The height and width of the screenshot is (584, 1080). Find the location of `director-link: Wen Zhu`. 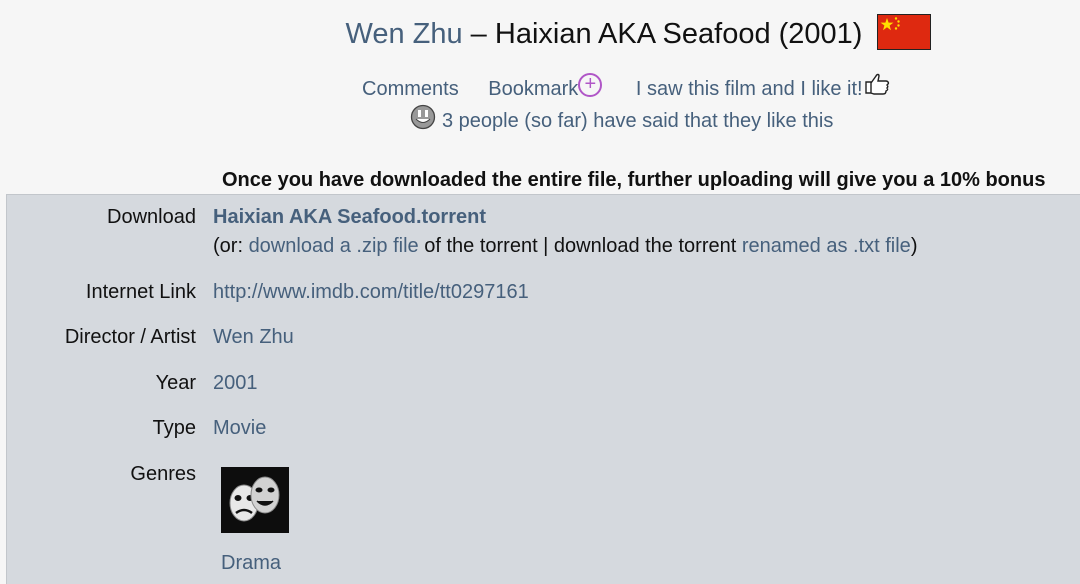

director-link: Wen Zhu is located at coordinates (253, 337).